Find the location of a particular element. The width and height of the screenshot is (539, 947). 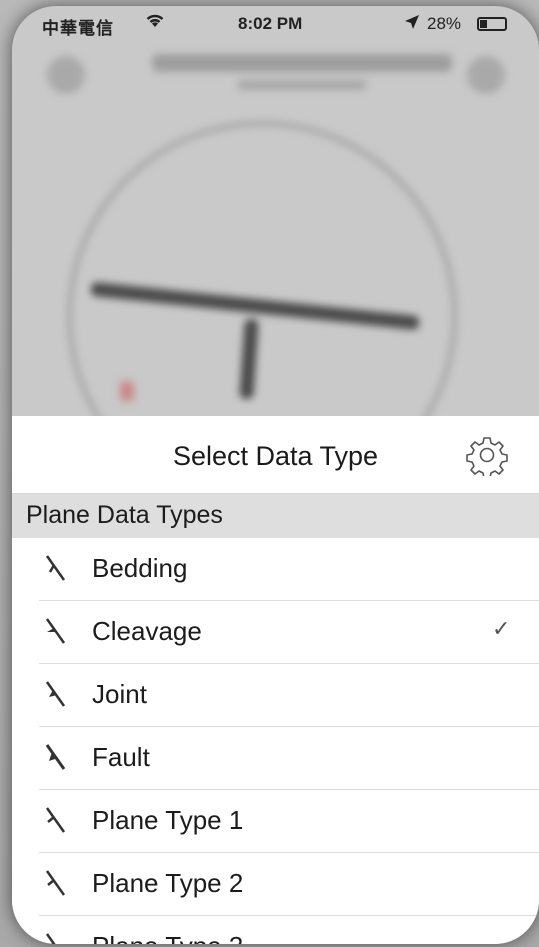

wifi-icon is located at coordinates (155, 22).